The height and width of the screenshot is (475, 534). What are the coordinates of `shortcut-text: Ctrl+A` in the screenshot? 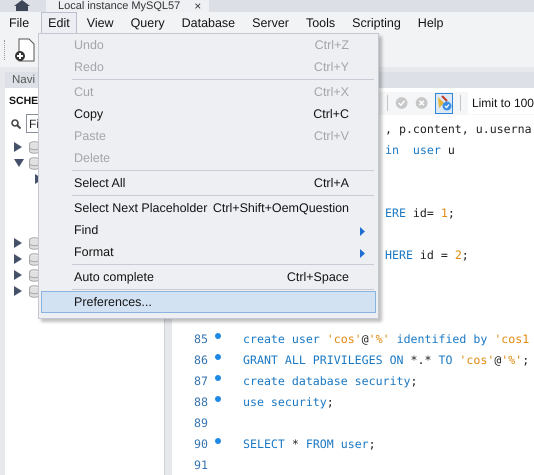 It's located at (331, 183).